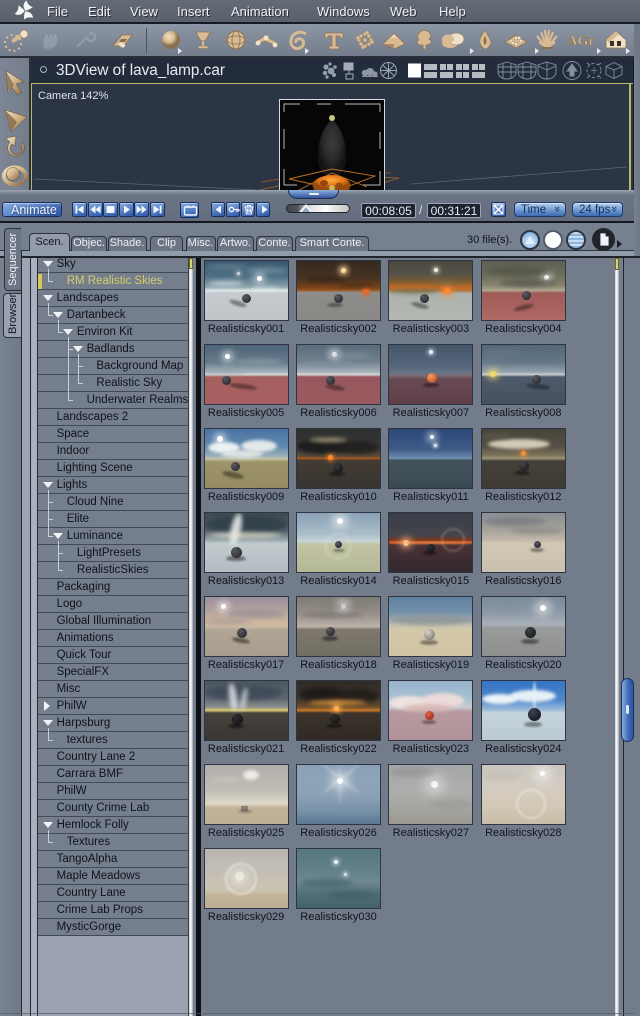  I want to click on svg-text: AGr, so click(580, 41).